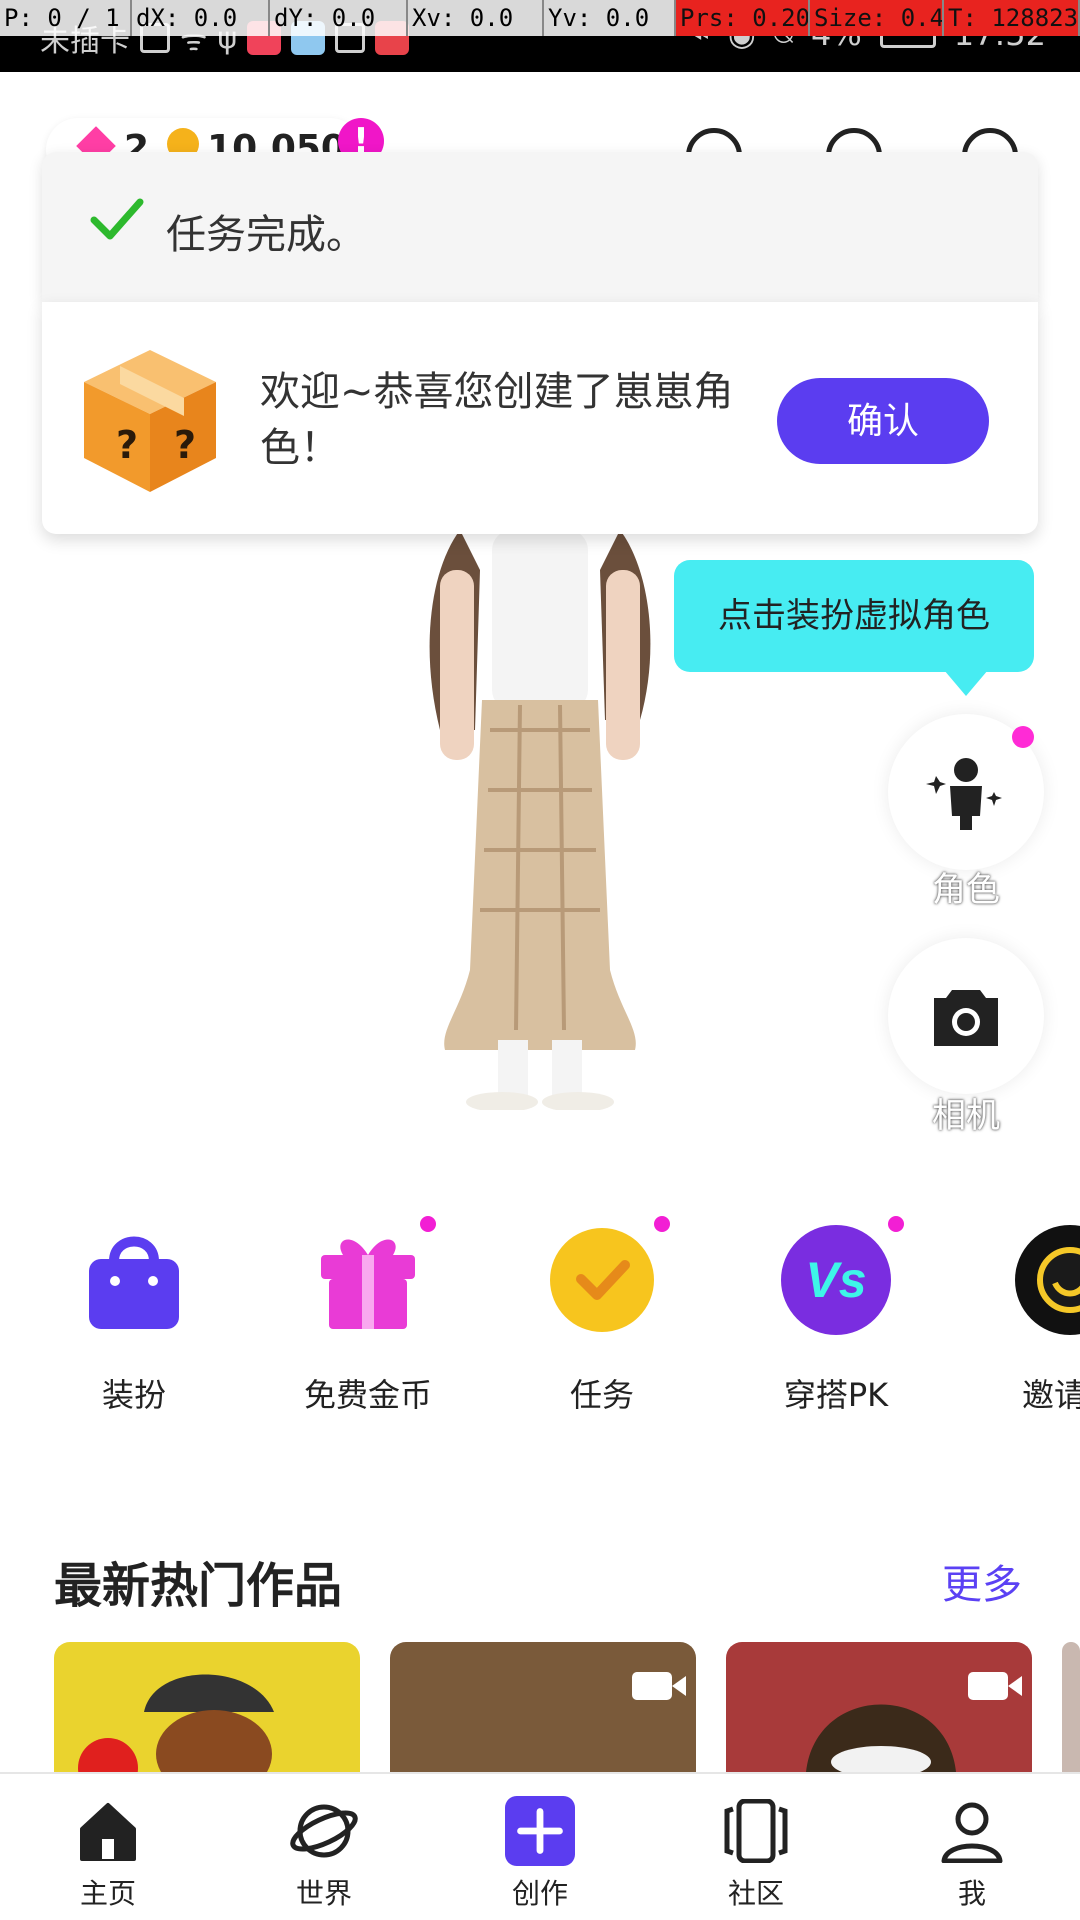 The width and height of the screenshot is (1080, 1920). I want to click on nav-label: 世界, so click(323, 1893).